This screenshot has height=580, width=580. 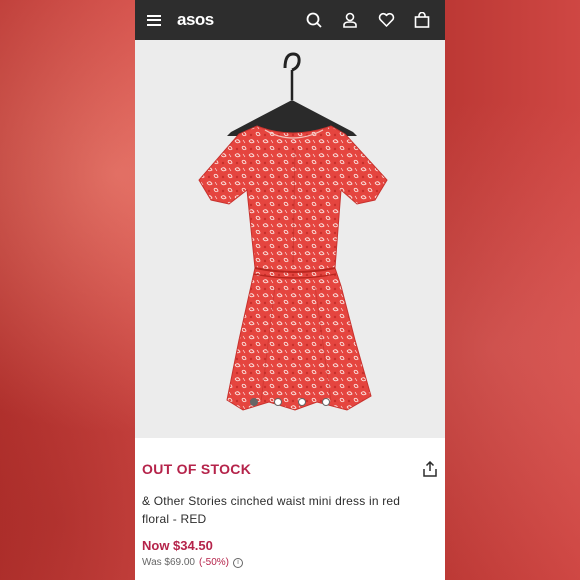 I want to click on info-icon: i, so click(x=238, y=562).